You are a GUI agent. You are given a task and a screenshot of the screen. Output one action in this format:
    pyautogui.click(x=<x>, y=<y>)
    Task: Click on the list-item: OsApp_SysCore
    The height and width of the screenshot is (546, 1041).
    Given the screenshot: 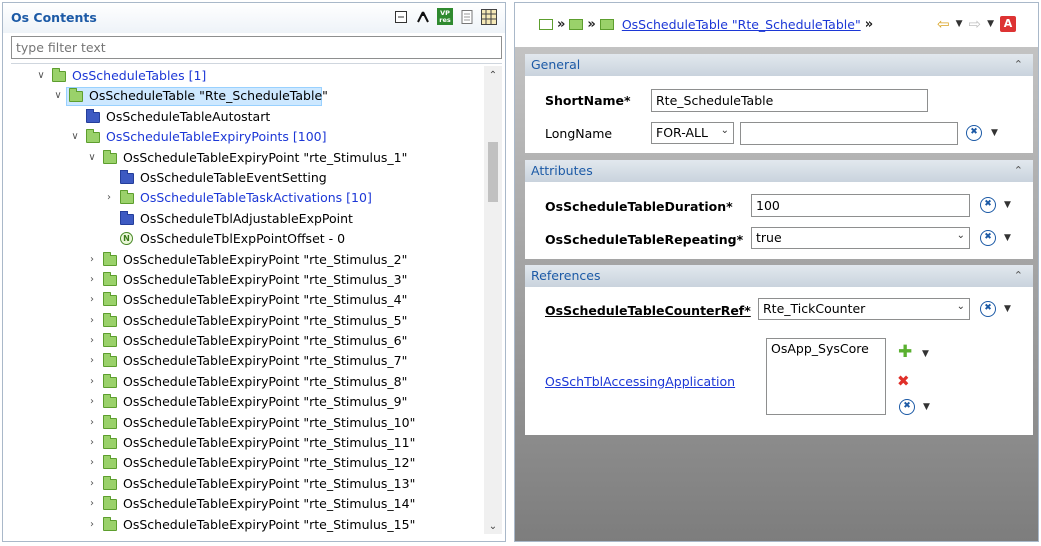 What is the action you would take?
    pyautogui.click(x=826, y=348)
    